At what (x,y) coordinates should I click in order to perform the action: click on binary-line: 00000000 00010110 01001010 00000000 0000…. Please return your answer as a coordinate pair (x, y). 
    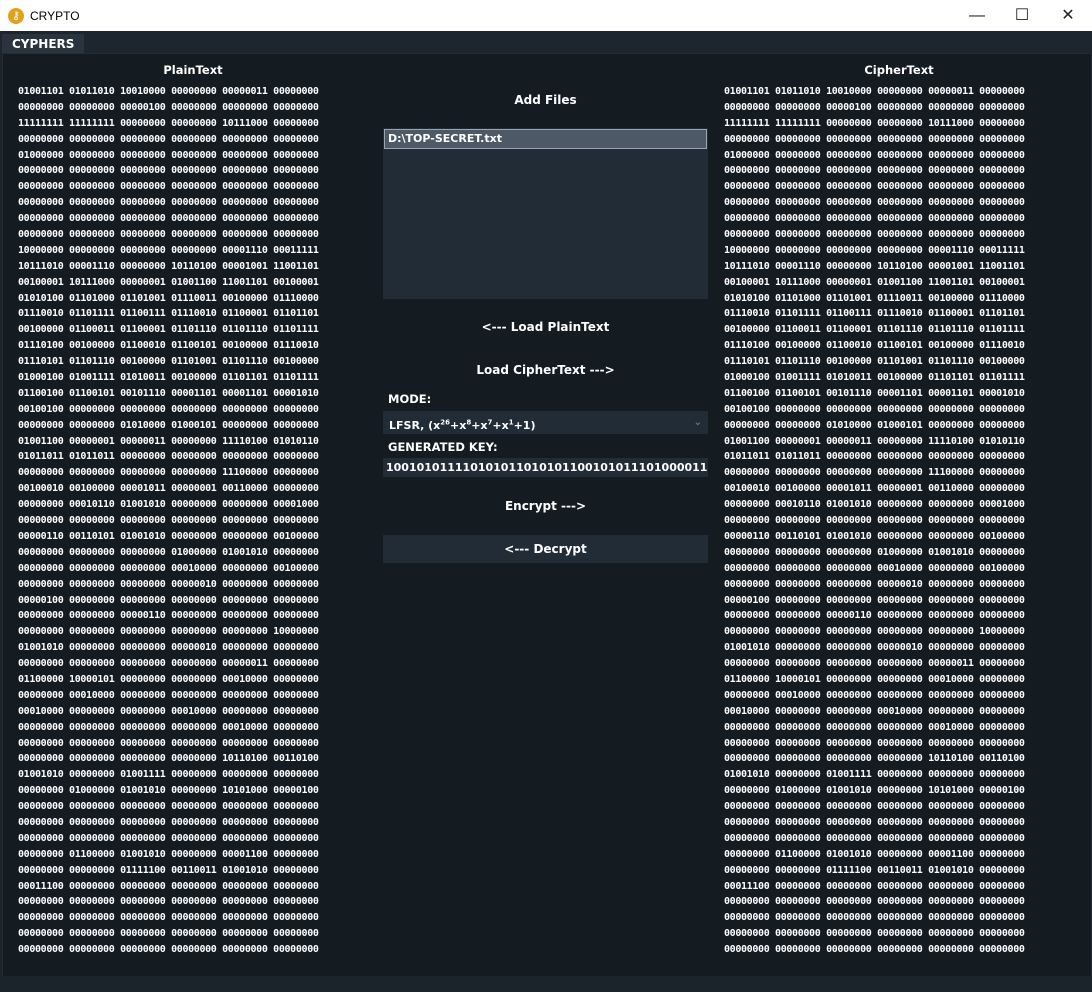
    Looking at the image, I should click on (874, 505).